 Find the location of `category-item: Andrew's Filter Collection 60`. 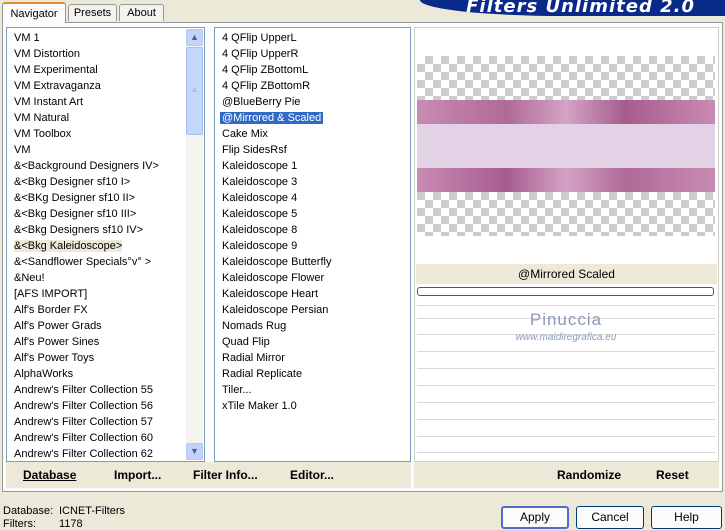

category-item: Andrew's Filter Collection 60 is located at coordinates (109, 438).